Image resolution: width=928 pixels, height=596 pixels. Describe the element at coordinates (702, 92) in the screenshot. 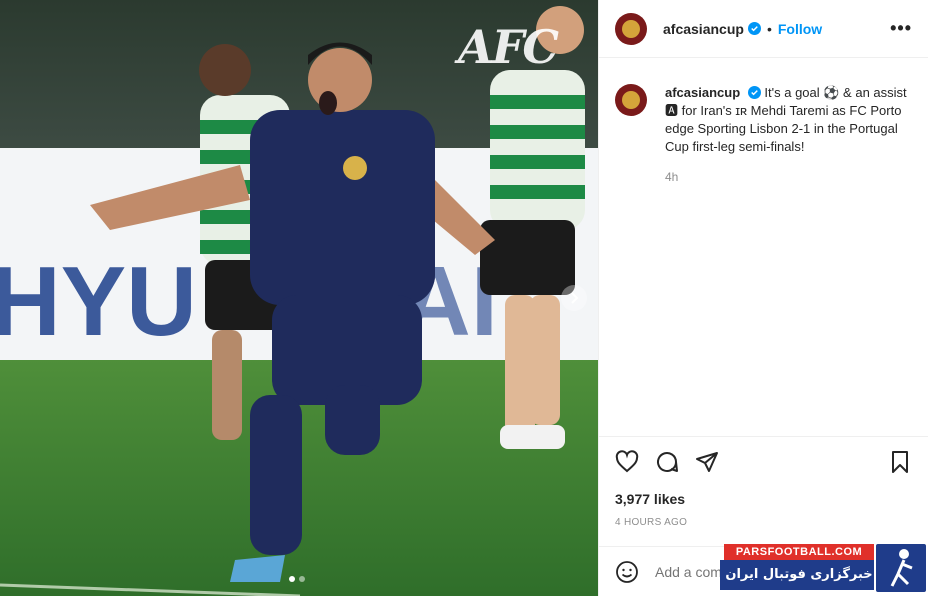

I see `caption-username: afcasiancup` at that location.